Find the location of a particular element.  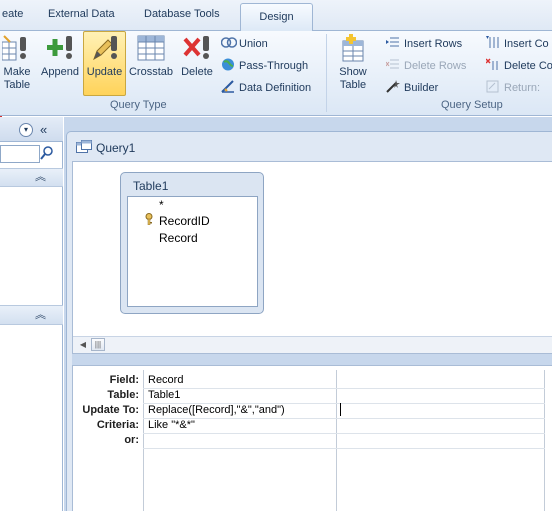

show-table-label: Show Table is located at coordinates (353, 78).